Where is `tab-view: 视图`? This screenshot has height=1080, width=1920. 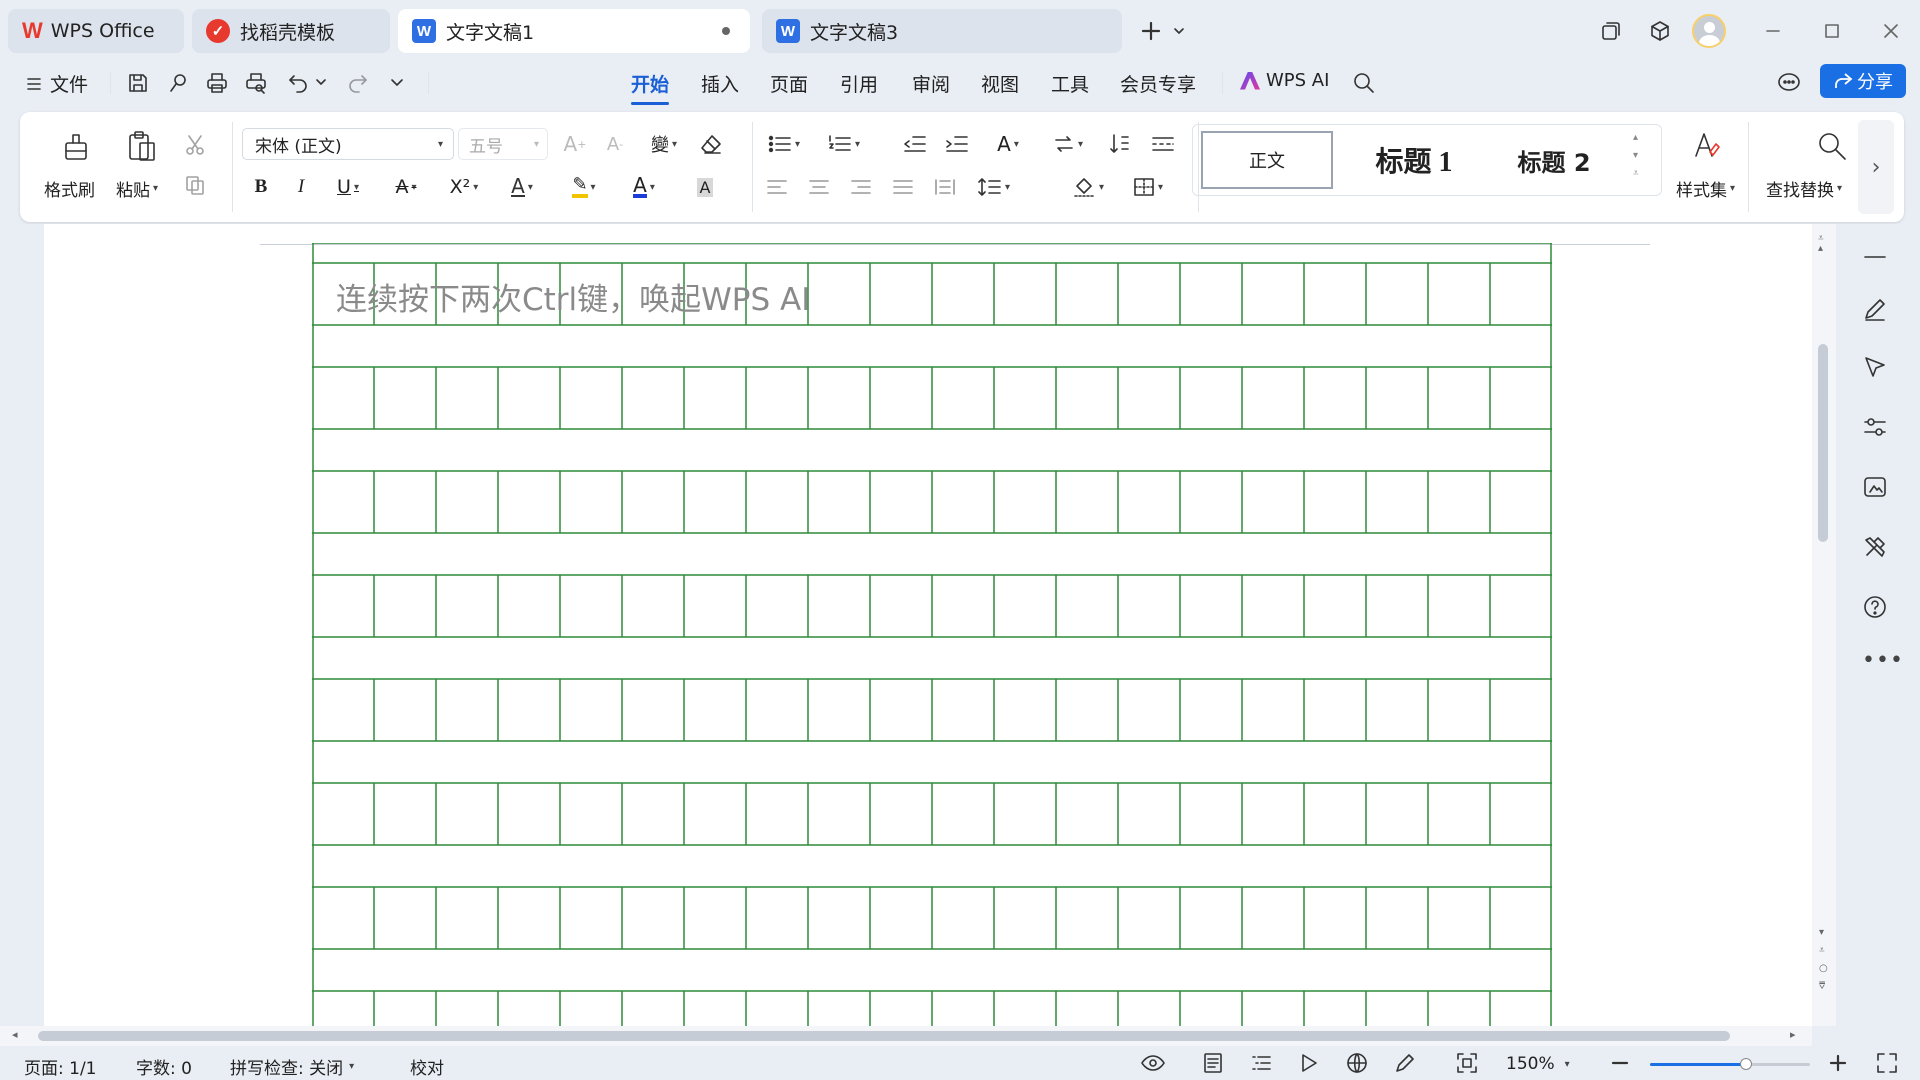 tab-view: 视图 is located at coordinates (1000, 83).